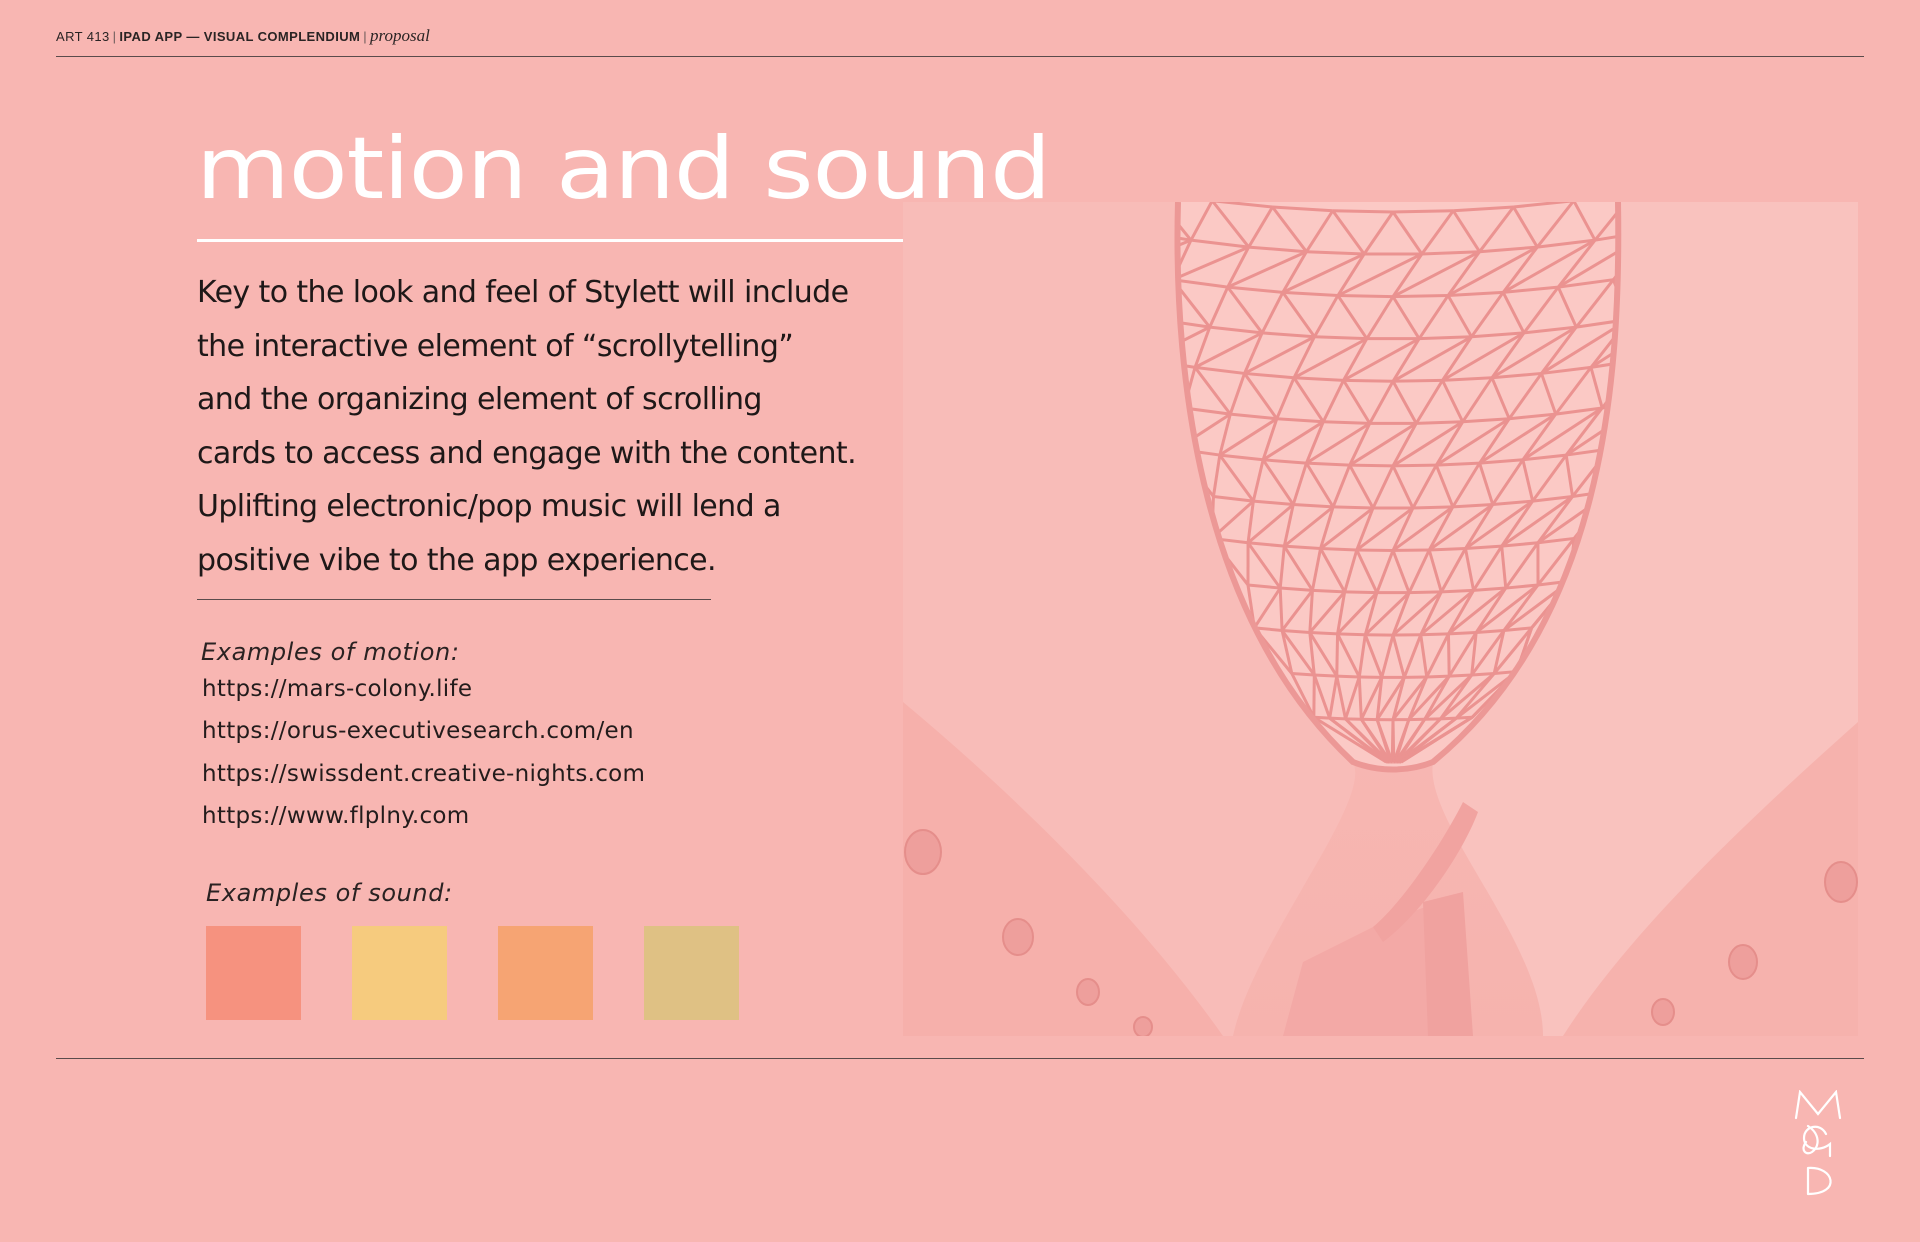  I want to click on motion-link-mars-colony: https://mars-colony.life, so click(337, 689).